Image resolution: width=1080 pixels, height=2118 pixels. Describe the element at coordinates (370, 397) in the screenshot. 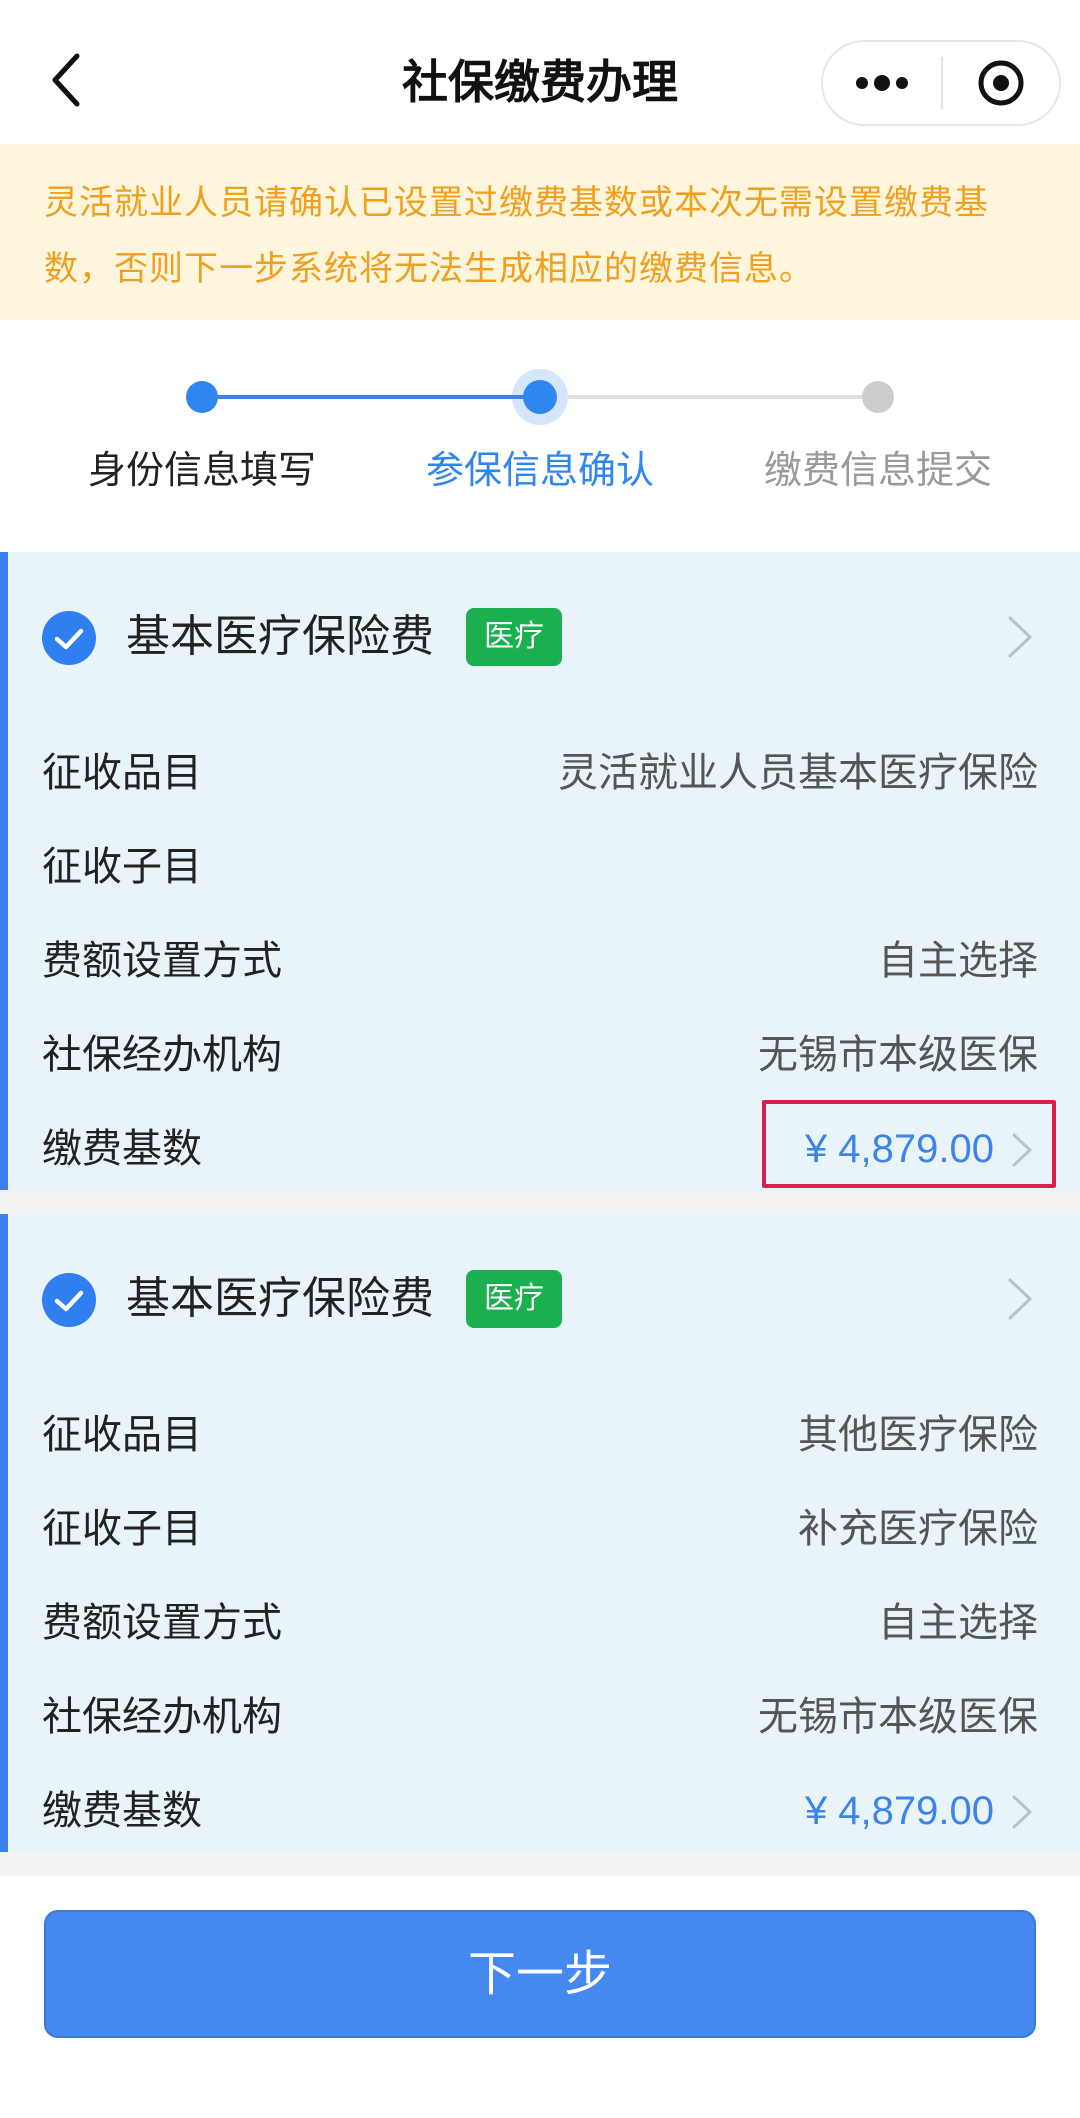

I see `step-line-done` at that location.